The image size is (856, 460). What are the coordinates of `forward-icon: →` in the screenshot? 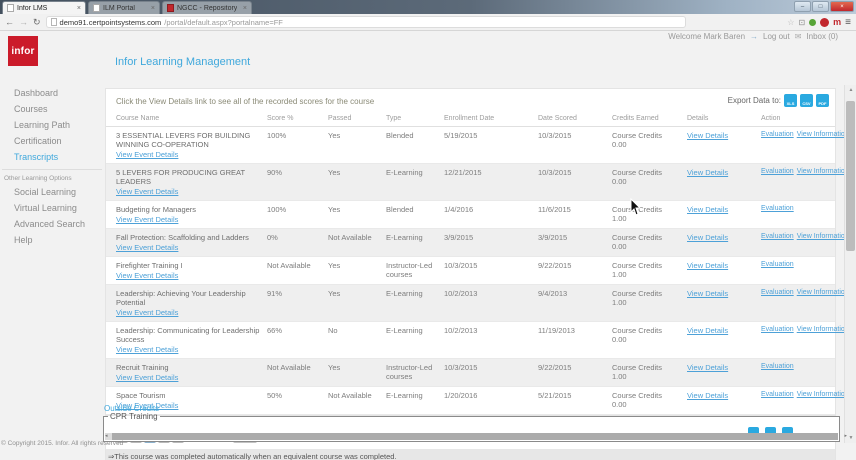 It's located at (23, 22).